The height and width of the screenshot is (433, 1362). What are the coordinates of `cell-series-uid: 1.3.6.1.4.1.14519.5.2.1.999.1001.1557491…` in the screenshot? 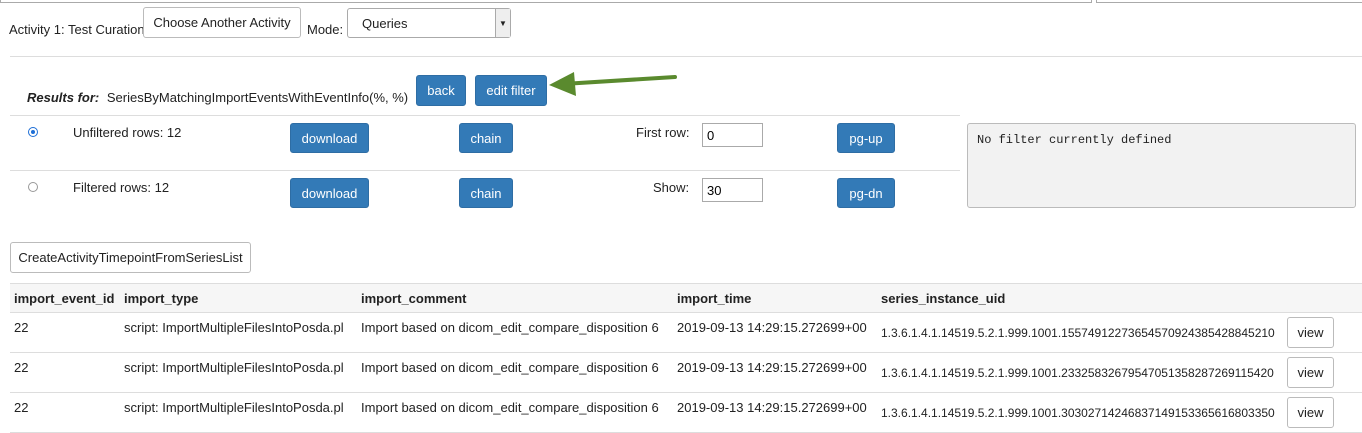 It's located at (1119, 332).